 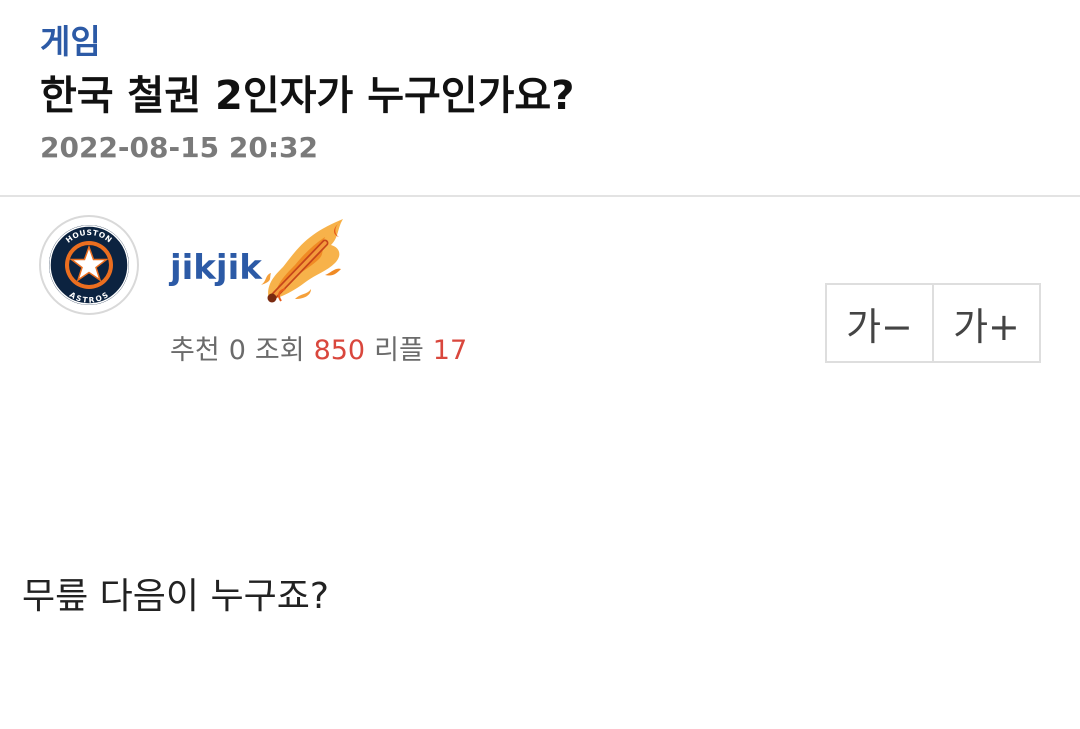 I want to click on recommend-count: 0, so click(x=237, y=350).